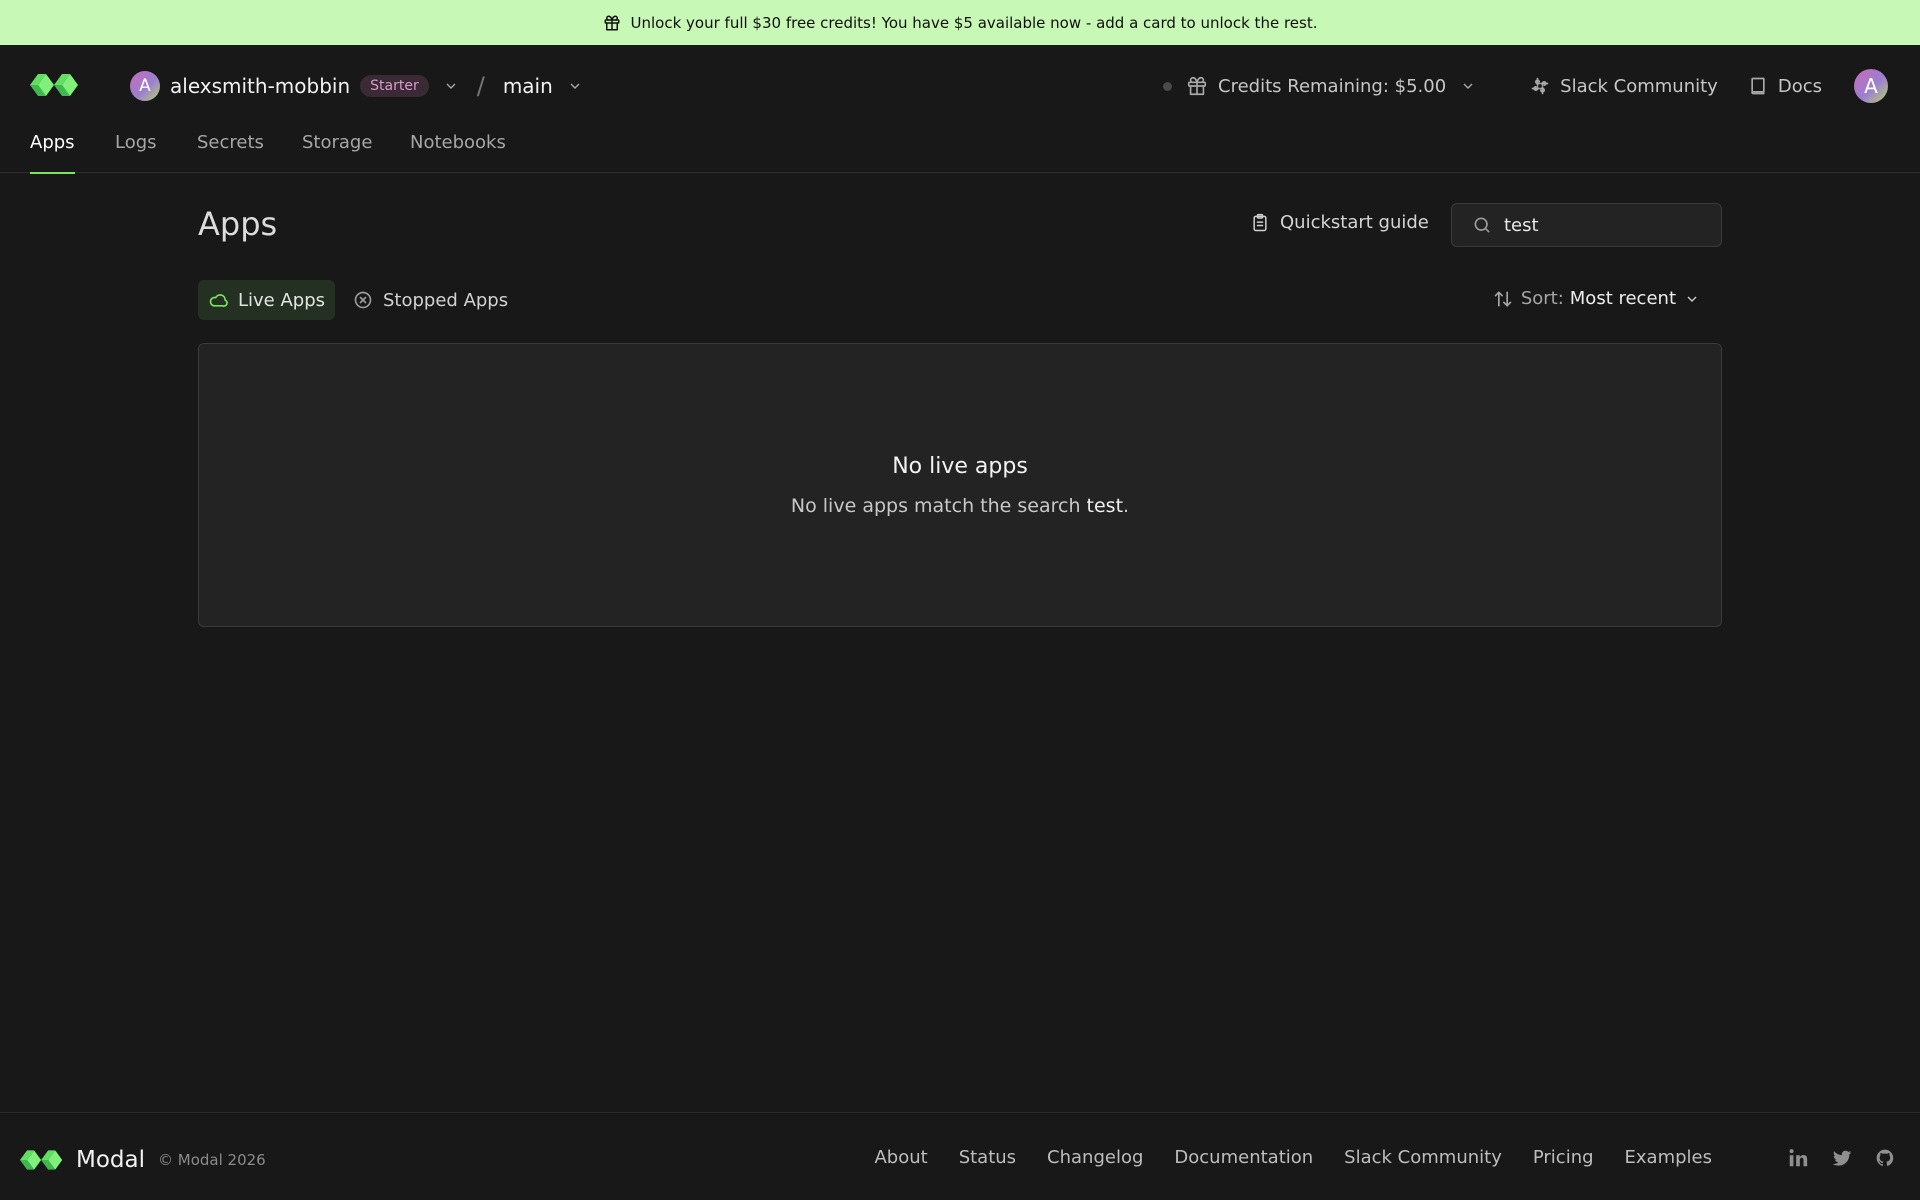 Image resolution: width=1920 pixels, height=1200 pixels. What do you see at coordinates (1668, 1157) in the screenshot?
I see `footer-link-examples: Examples` at bounding box center [1668, 1157].